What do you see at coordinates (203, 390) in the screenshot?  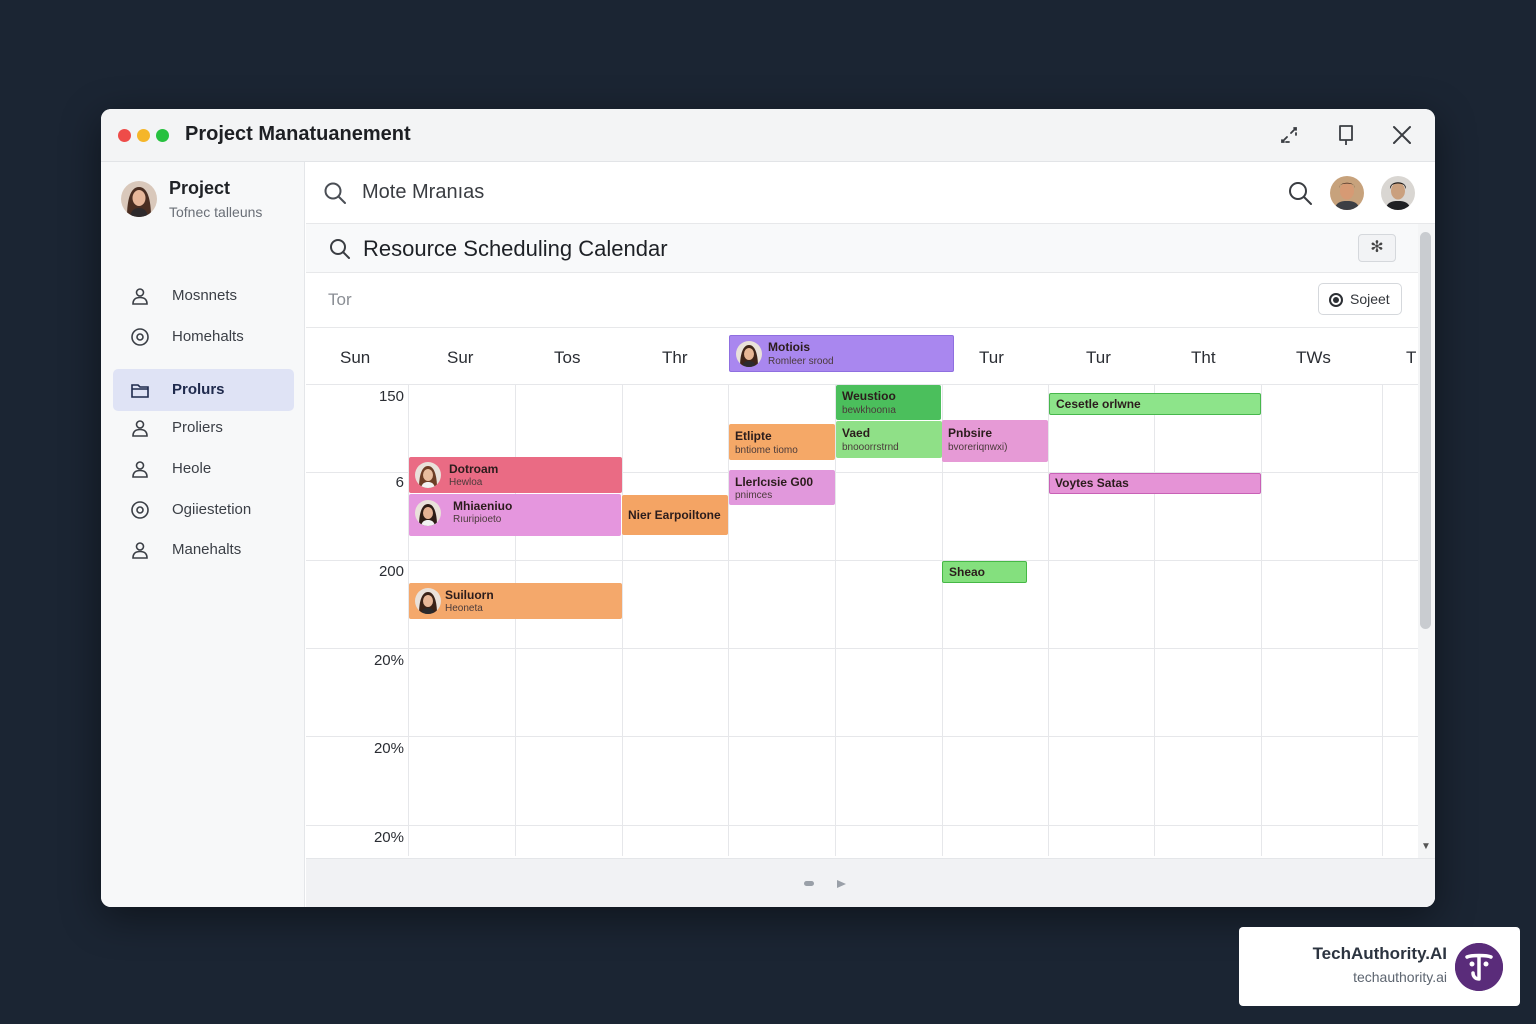 I see `sidebar-item-prolurs: Prolurs` at bounding box center [203, 390].